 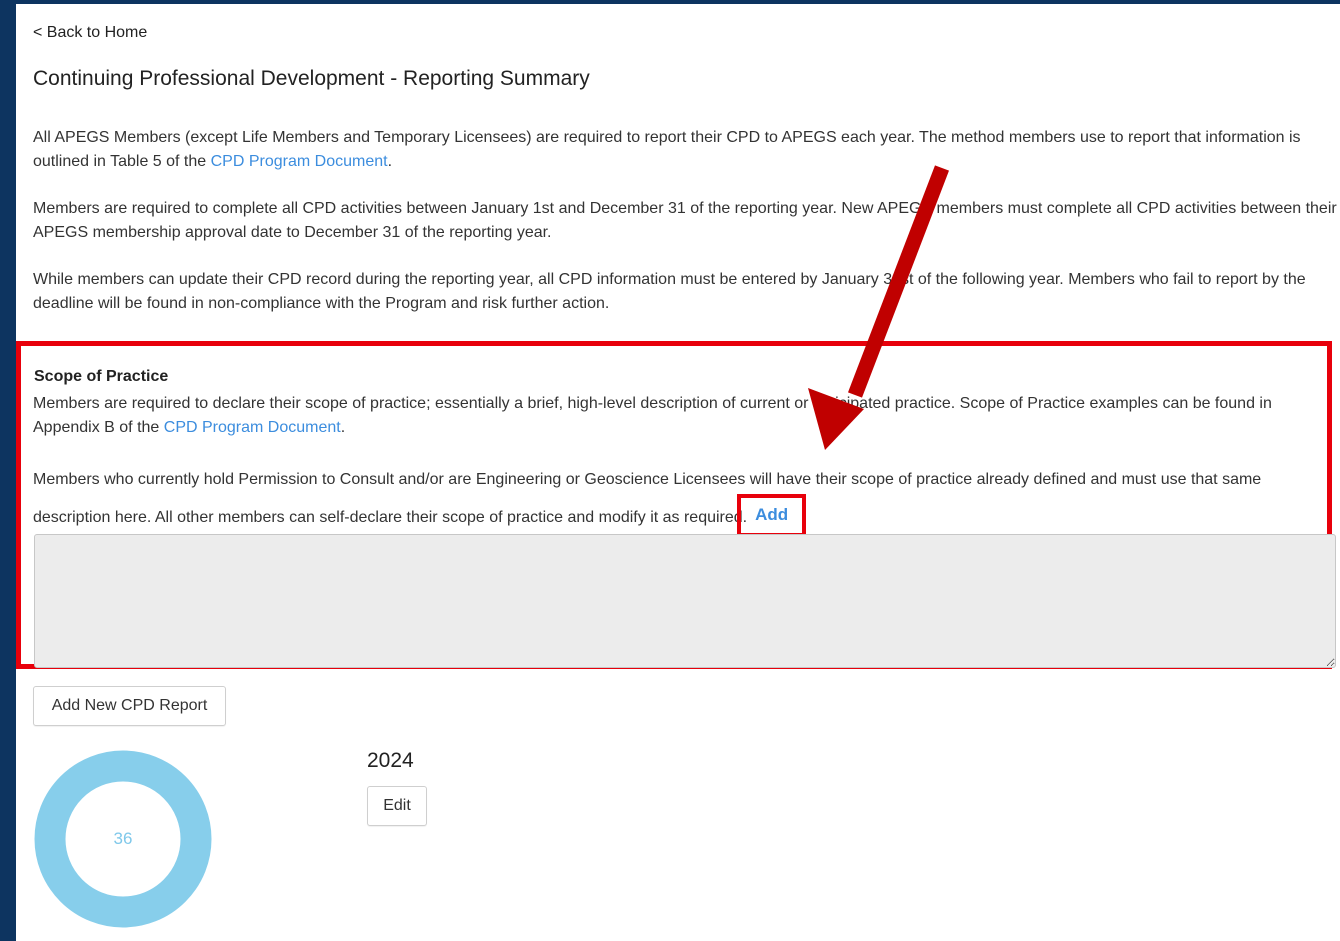 What do you see at coordinates (123, 838) in the screenshot?
I see `donut-total-value: 36` at bounding box center [123, 838].